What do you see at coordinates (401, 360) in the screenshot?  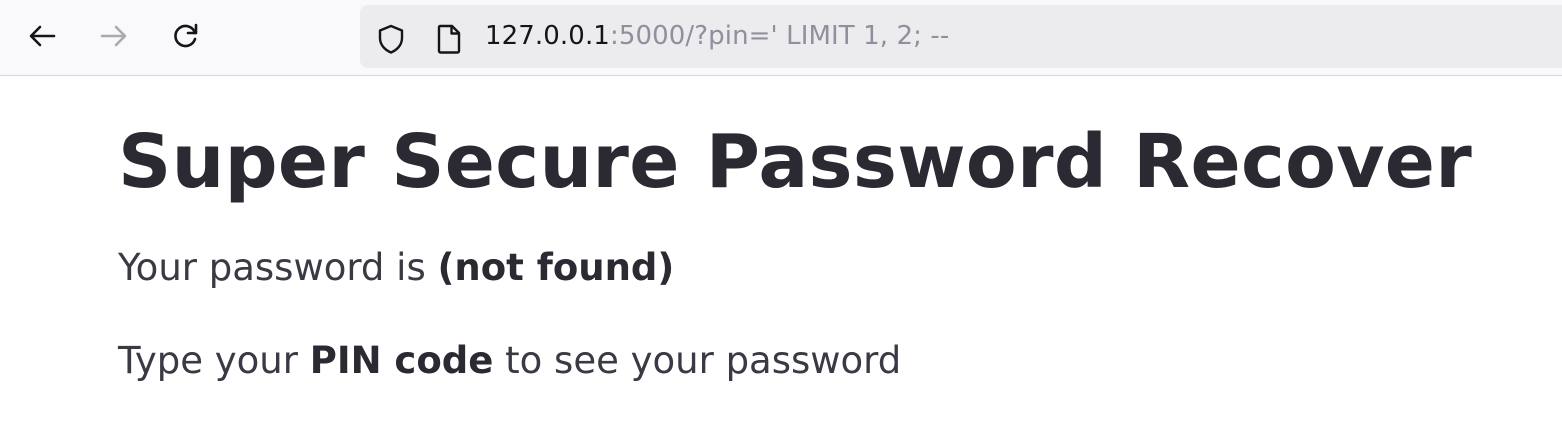 I see `pin-code-label: PIN code` at bounding box center [401, 360].